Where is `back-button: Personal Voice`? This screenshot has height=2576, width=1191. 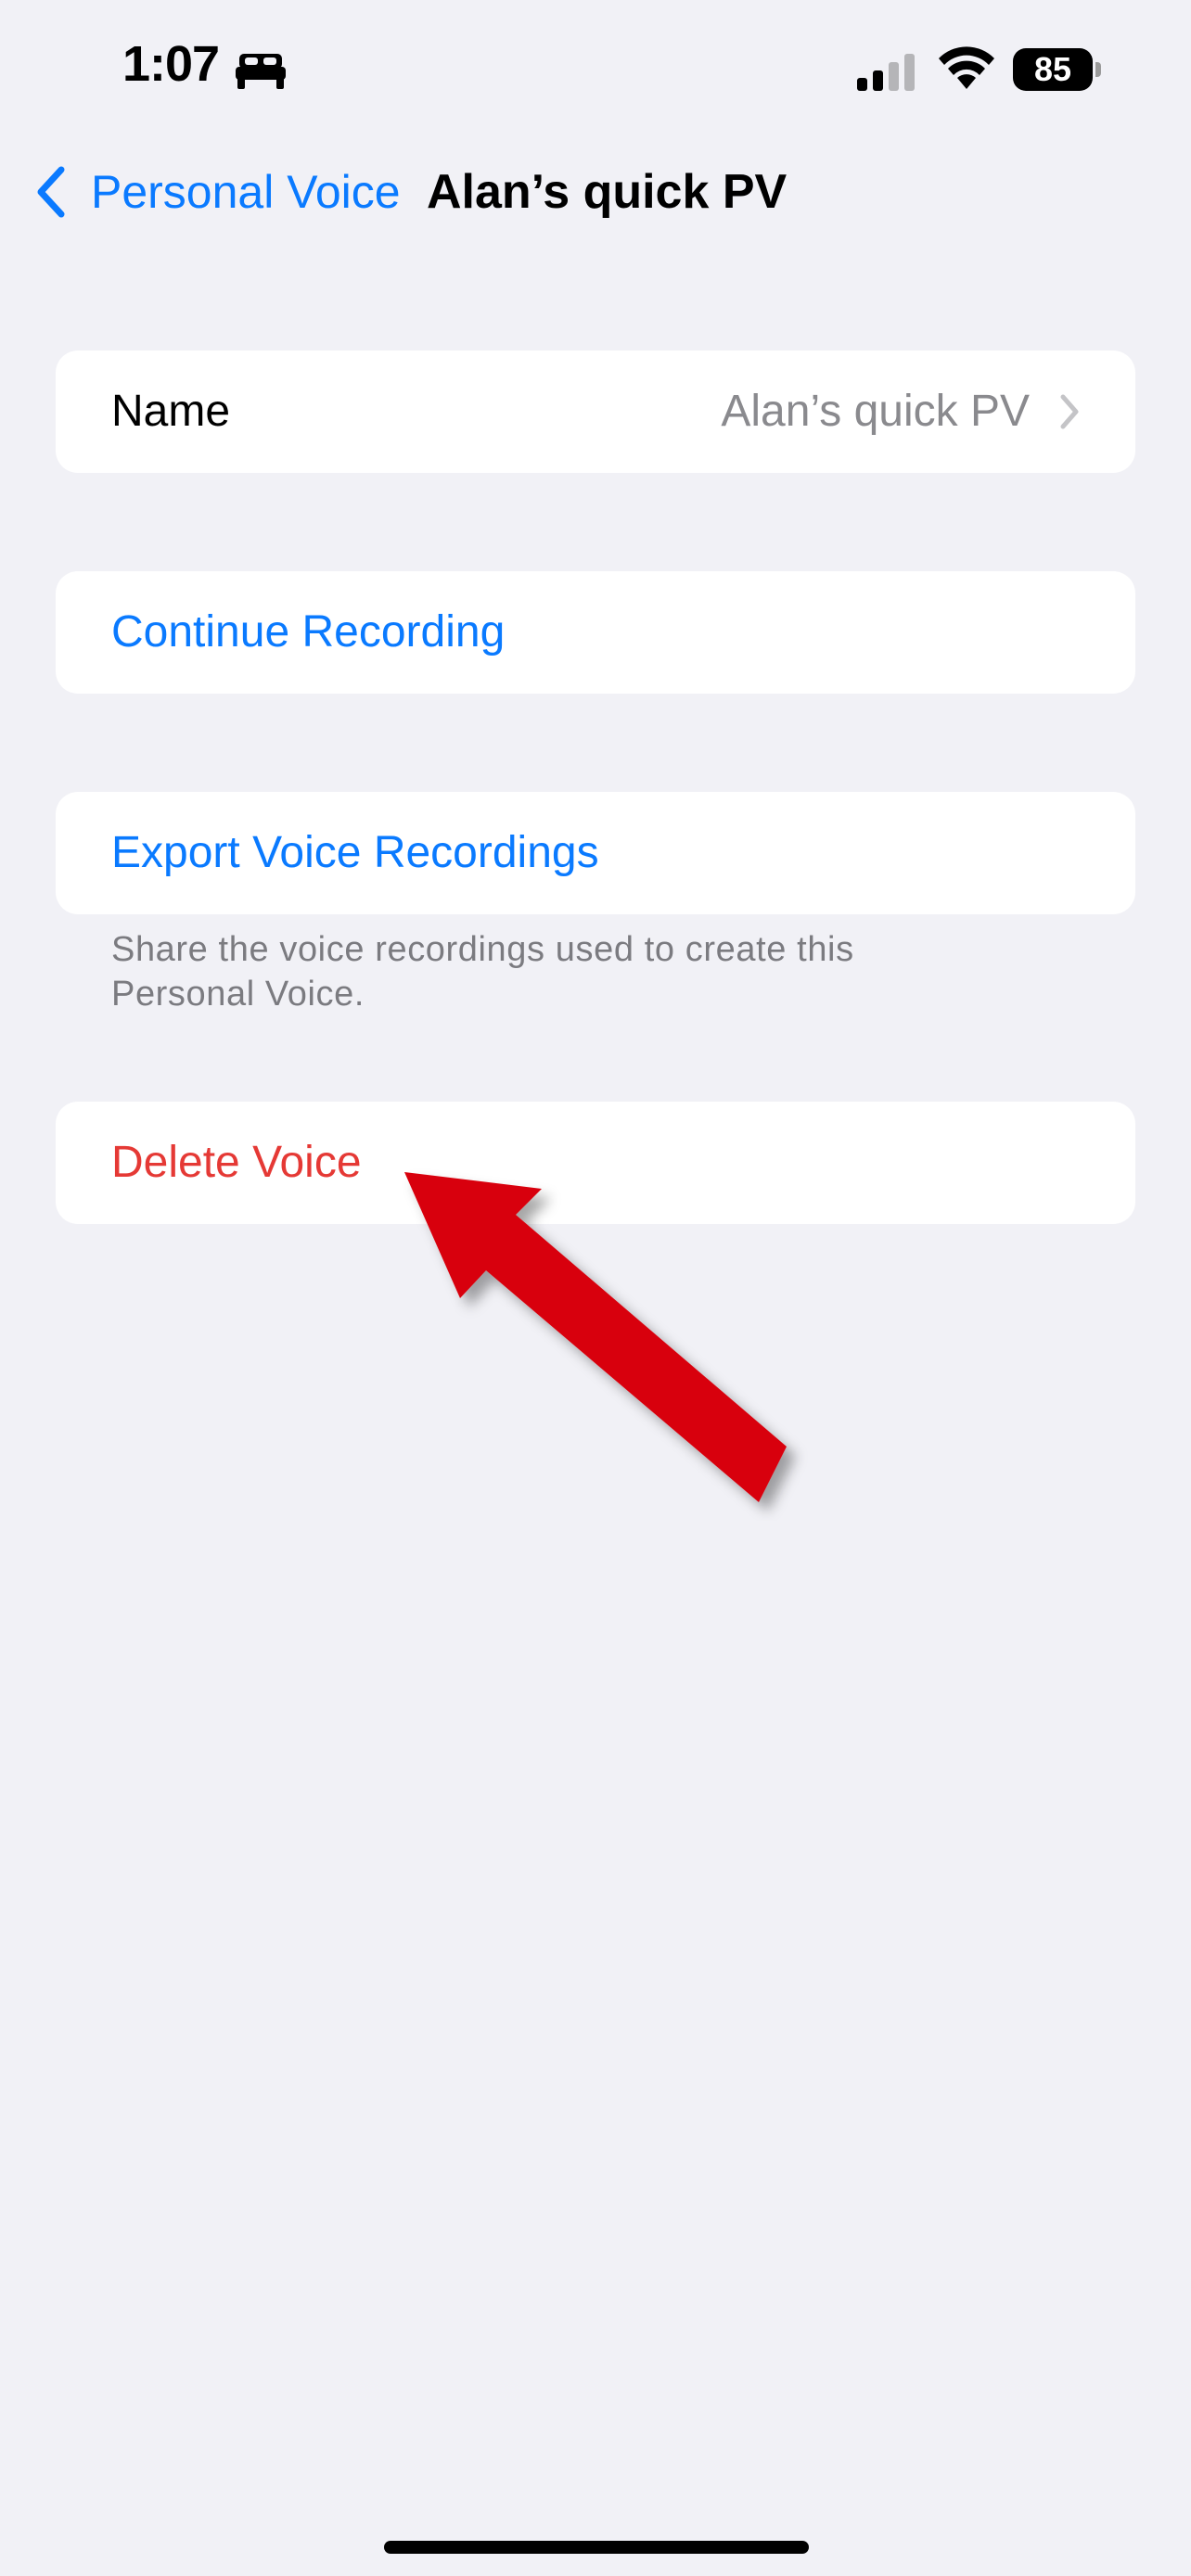 back-button: Personal Voice is located at coordinates (217, 191).